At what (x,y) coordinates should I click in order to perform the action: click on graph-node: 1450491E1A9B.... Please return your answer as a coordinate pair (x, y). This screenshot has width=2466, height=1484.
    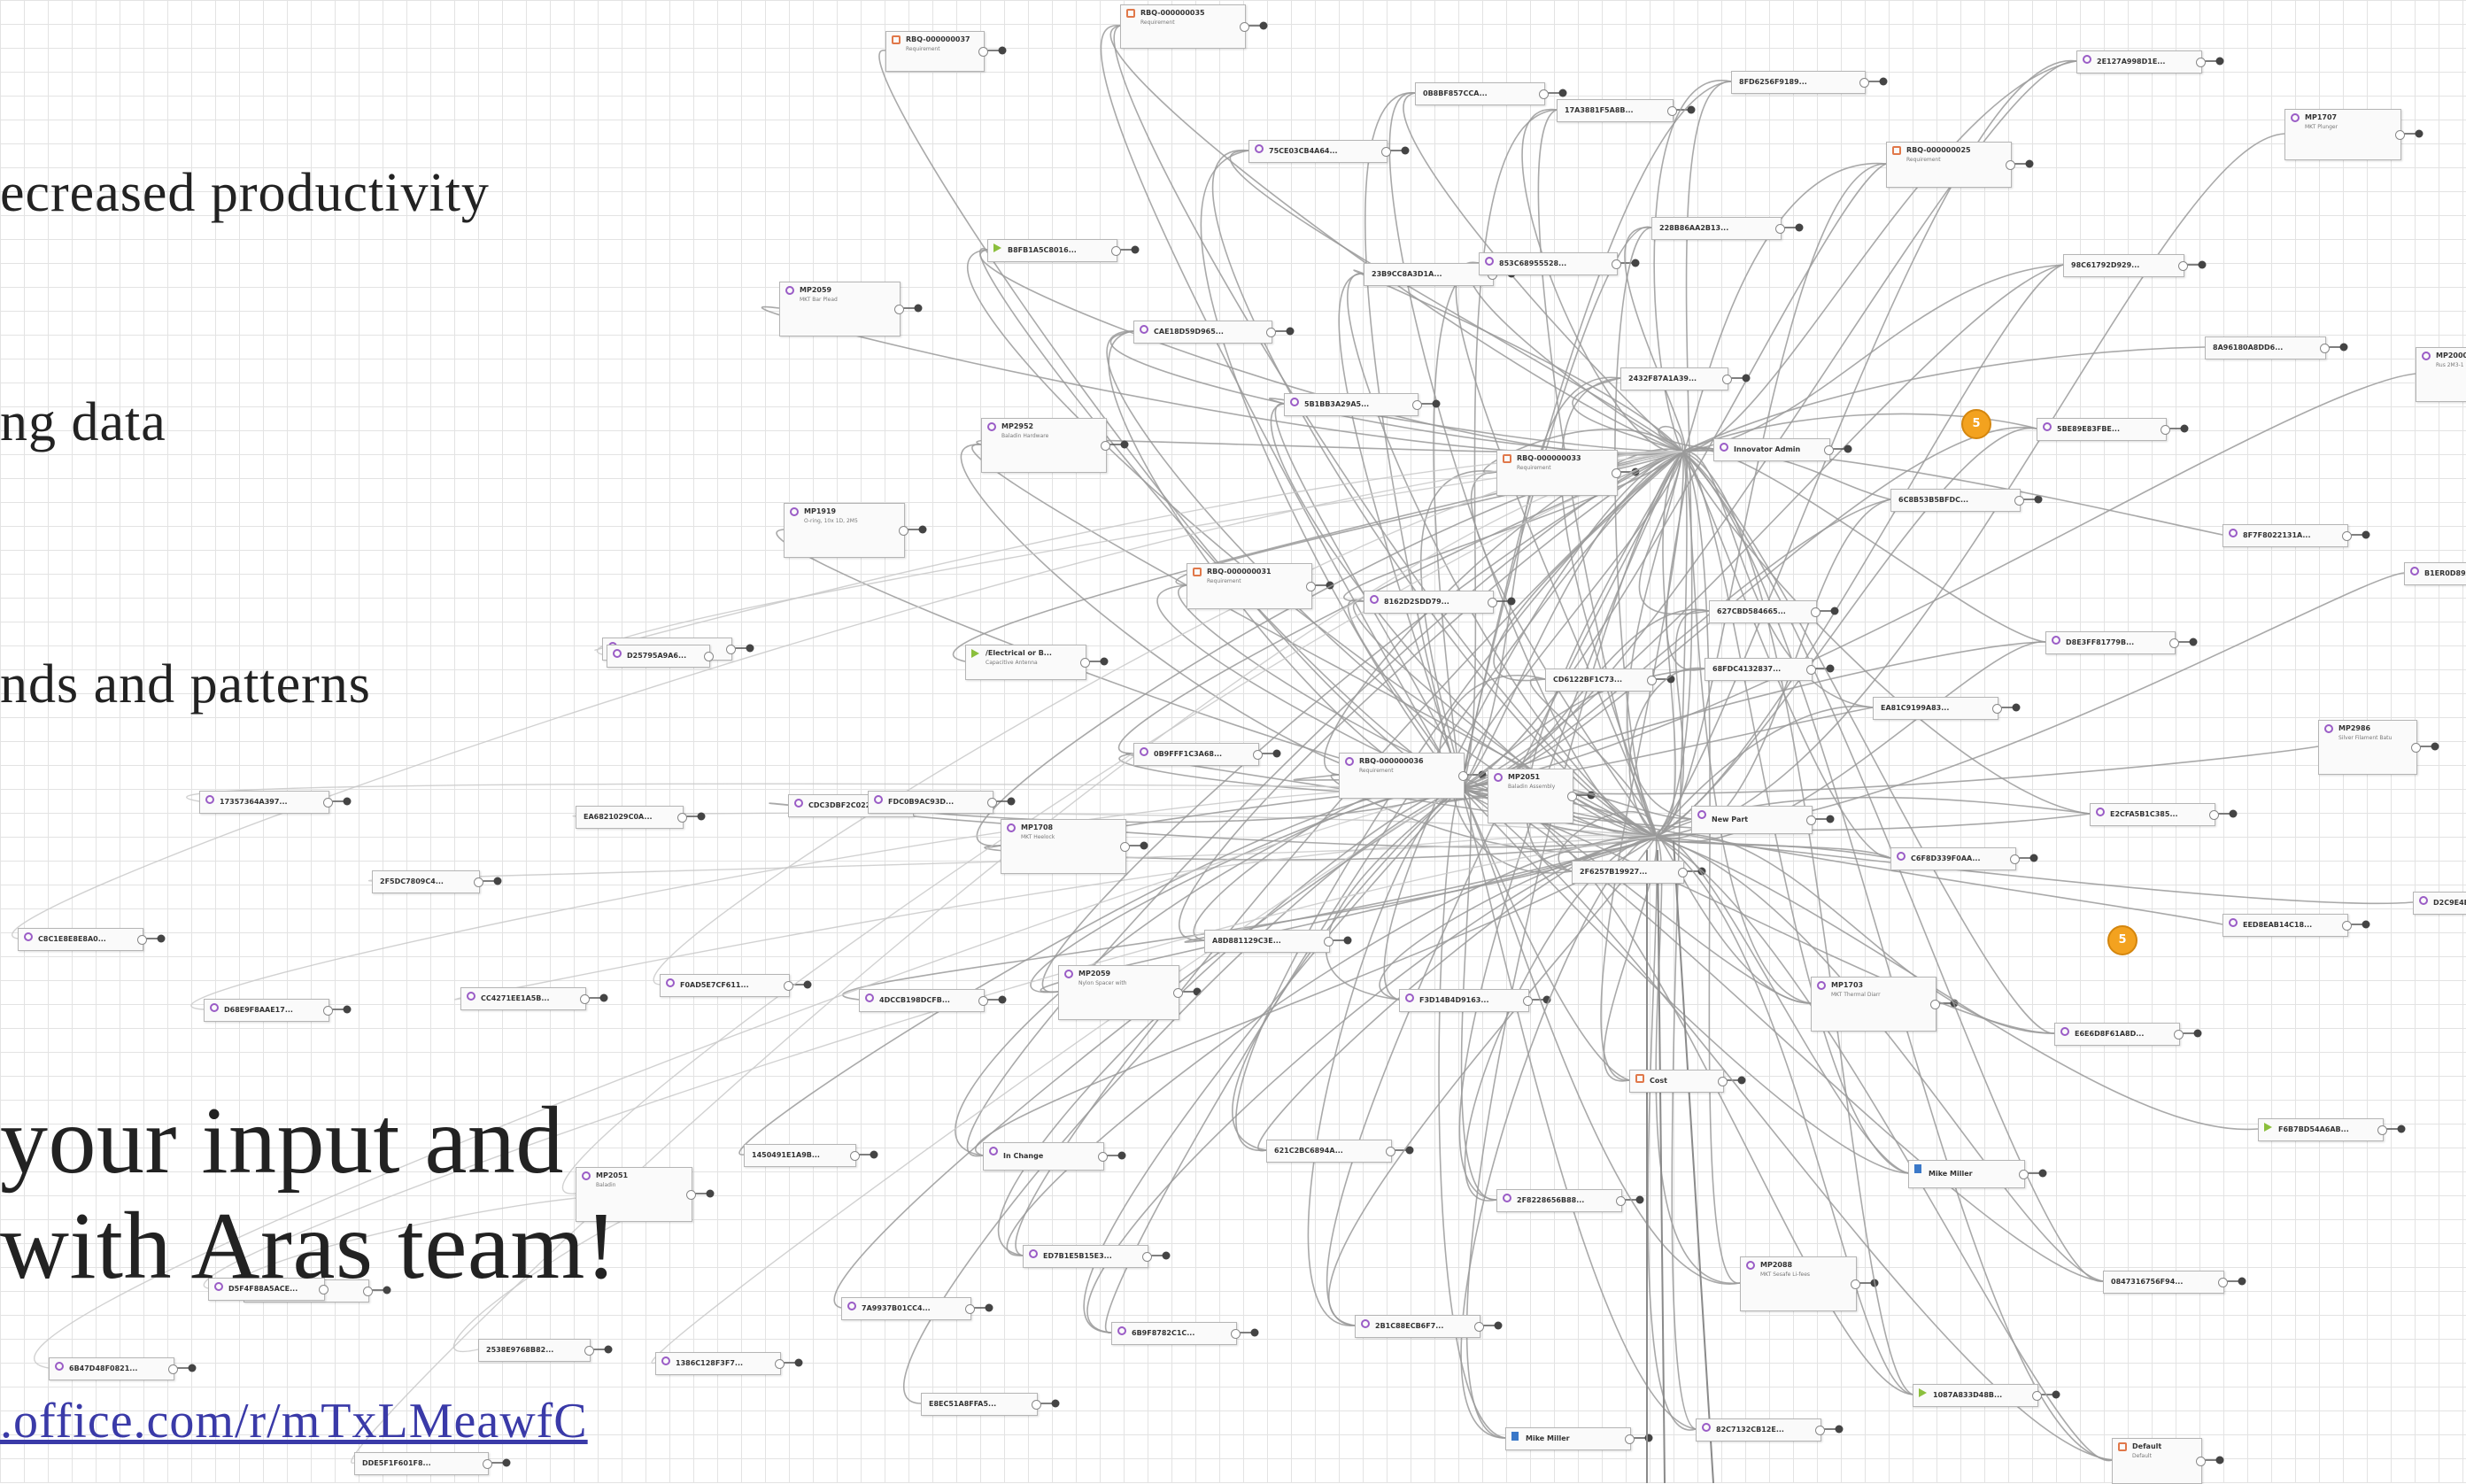
    Looking at the image, I should click on (802, 1155).